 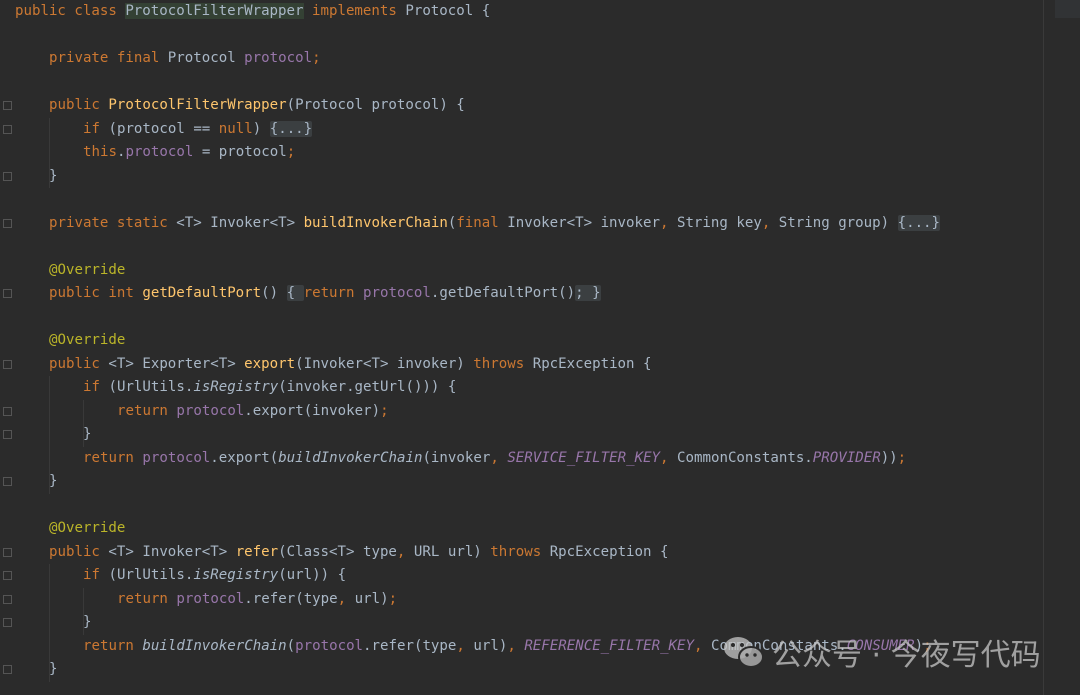 What do you see at coordinates (375, 105) in the screenshot?
I see `code-token: (Protocol protocol) {` at bounding box center [375, 105].